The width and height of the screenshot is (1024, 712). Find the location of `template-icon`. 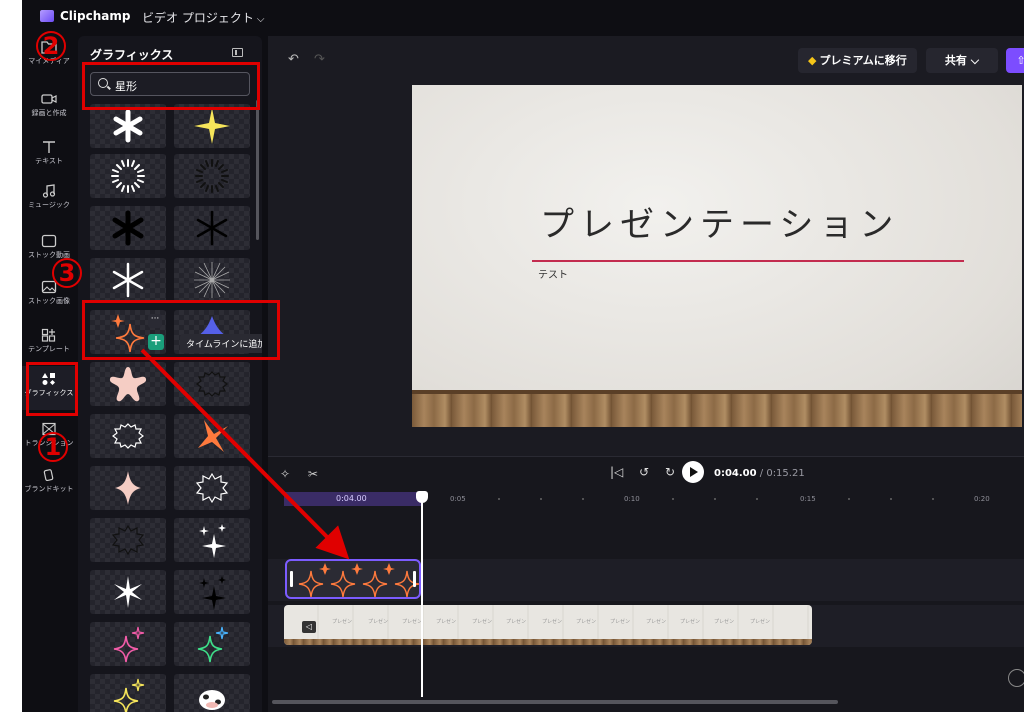

template-icon is located at coordinates (48, 335).